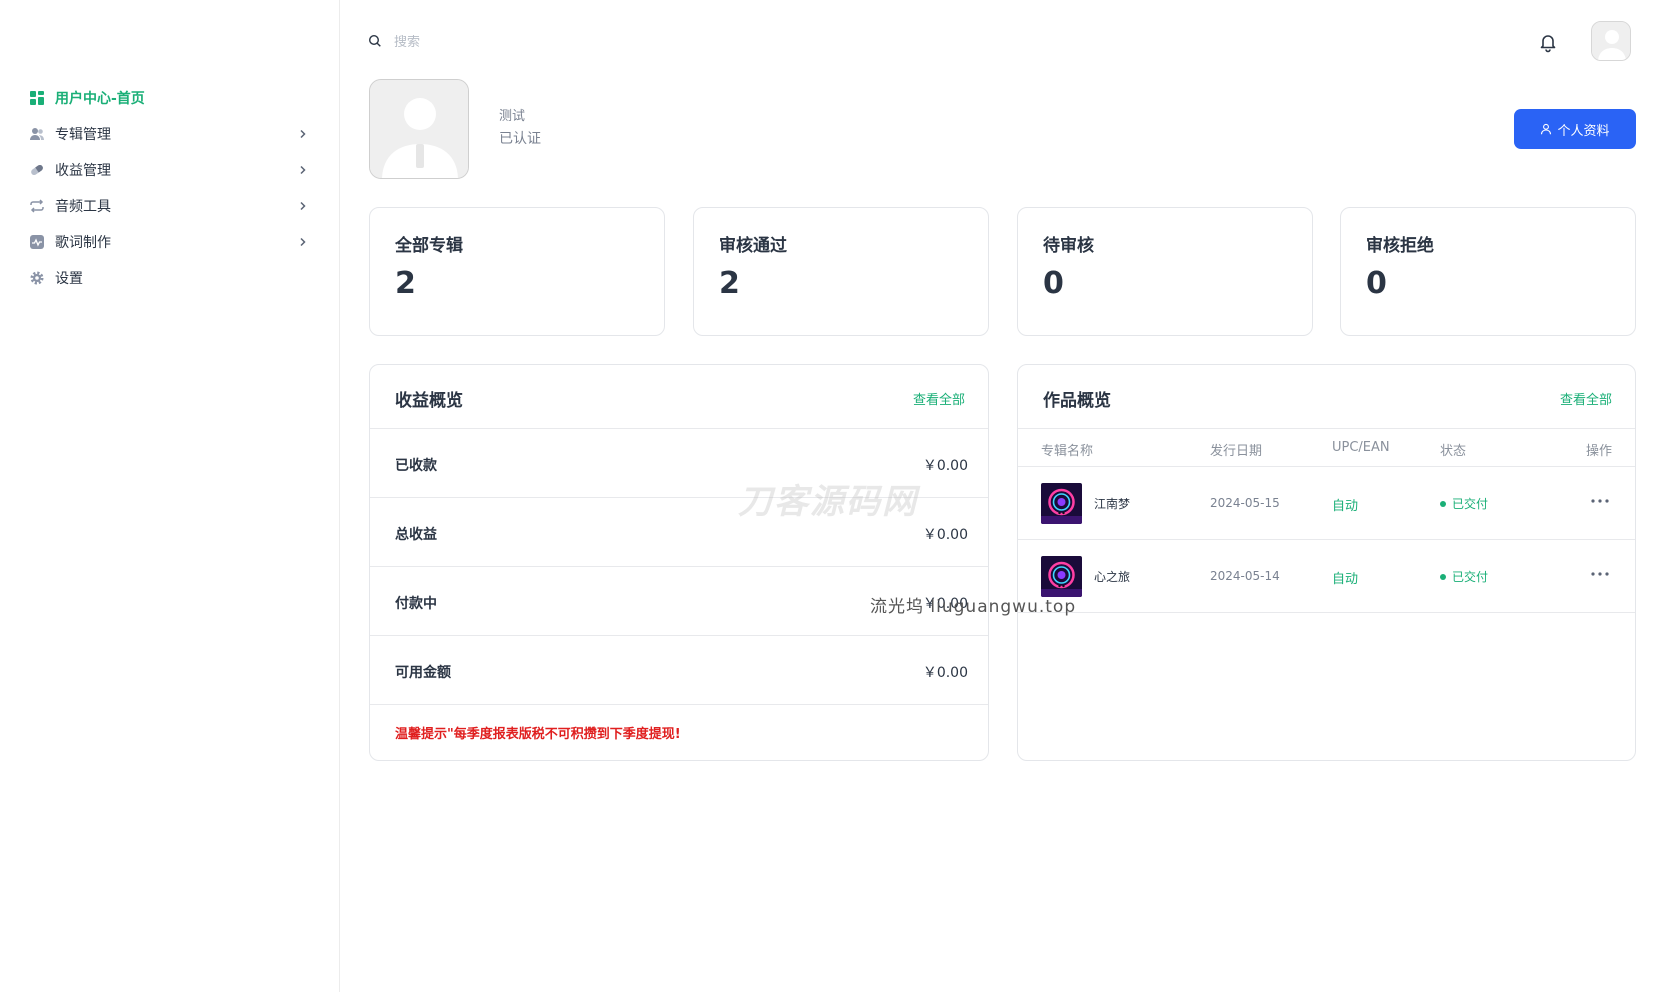  I want to click on sidebar-item-label: 专辑管理, so click(83, 135).